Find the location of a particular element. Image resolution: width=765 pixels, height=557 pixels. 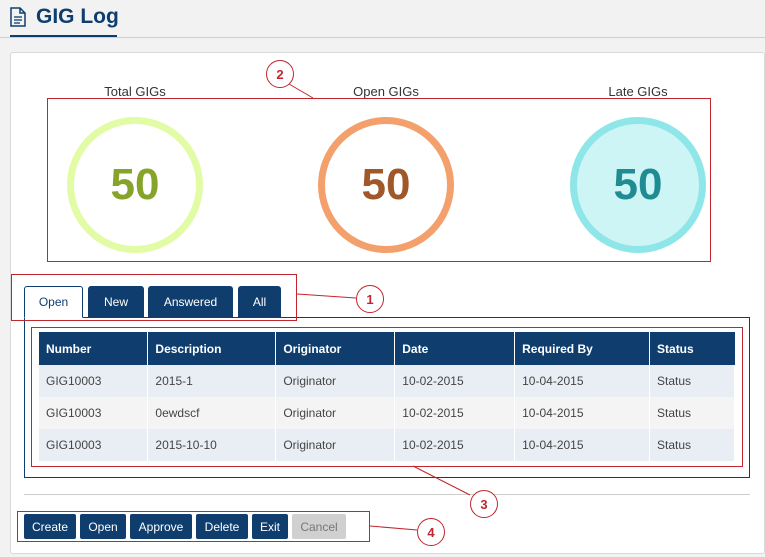

late-gigs-label: Late GIGs is located at coordinates (638, 91).